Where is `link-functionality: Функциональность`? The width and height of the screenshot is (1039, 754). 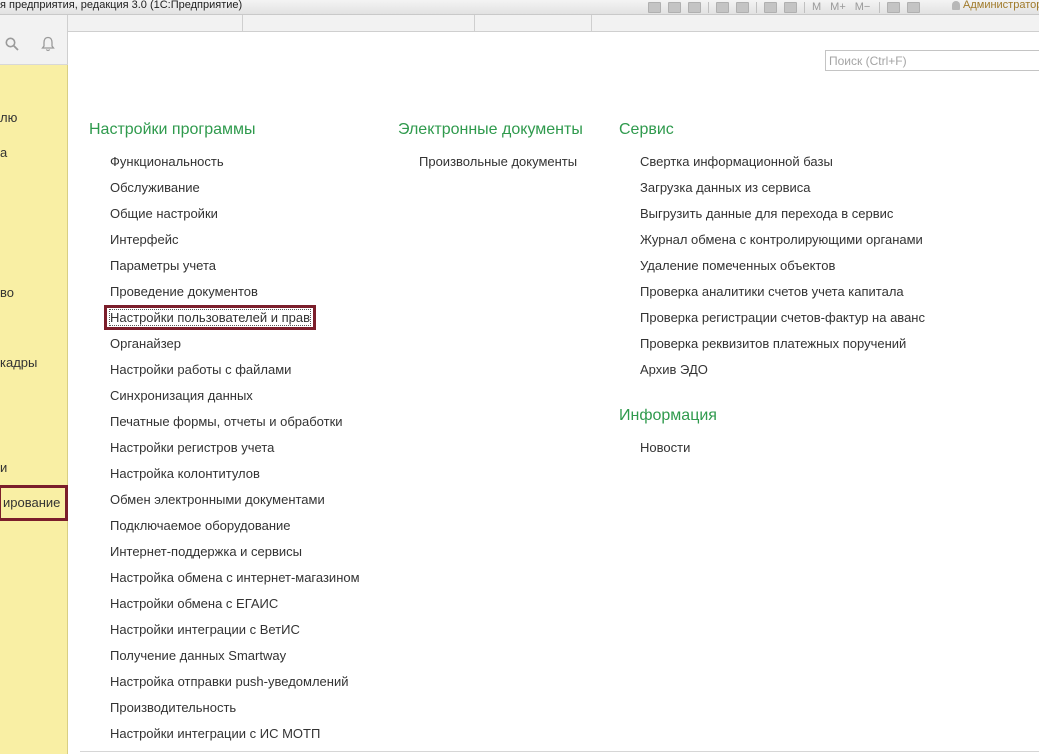
link-functionality: Функциональность is located at coordinates (167, 161).